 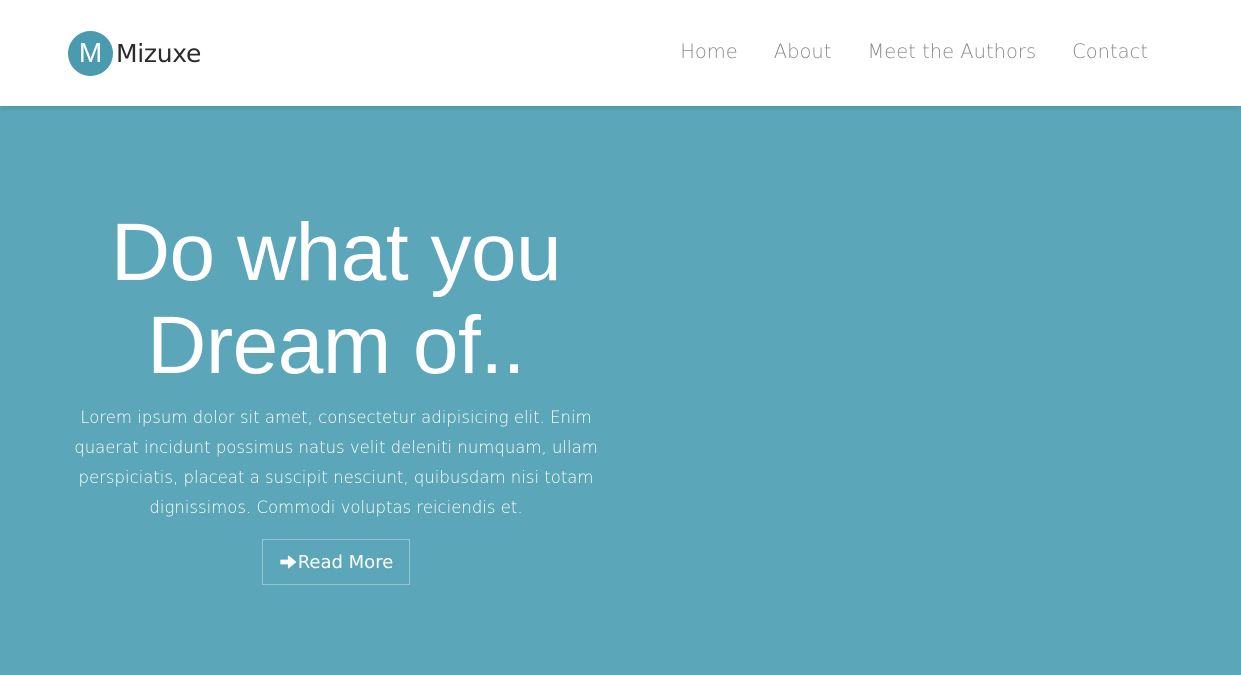 What do you see at coordinates (336, 345) in the screenshot?
I see `hero-title-line-2: Dream of..` at bounding box center [336, 345].